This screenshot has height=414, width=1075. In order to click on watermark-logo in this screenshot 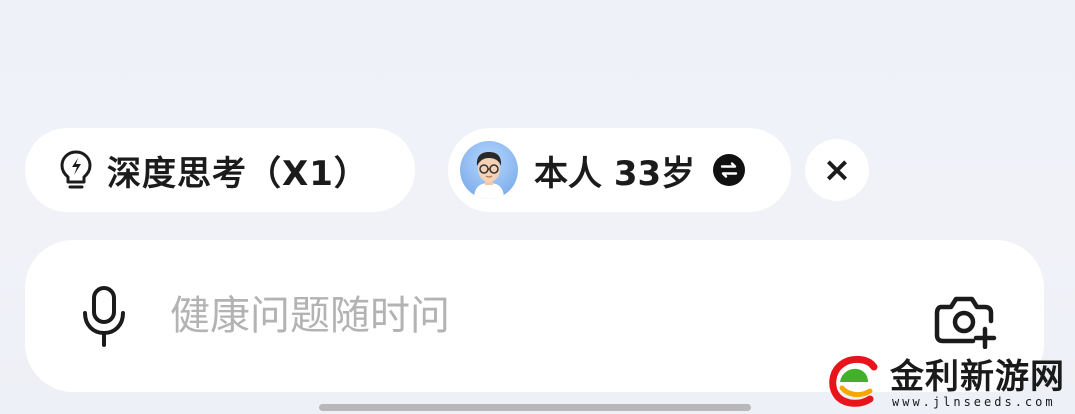, I will do `click(853, 381)`.